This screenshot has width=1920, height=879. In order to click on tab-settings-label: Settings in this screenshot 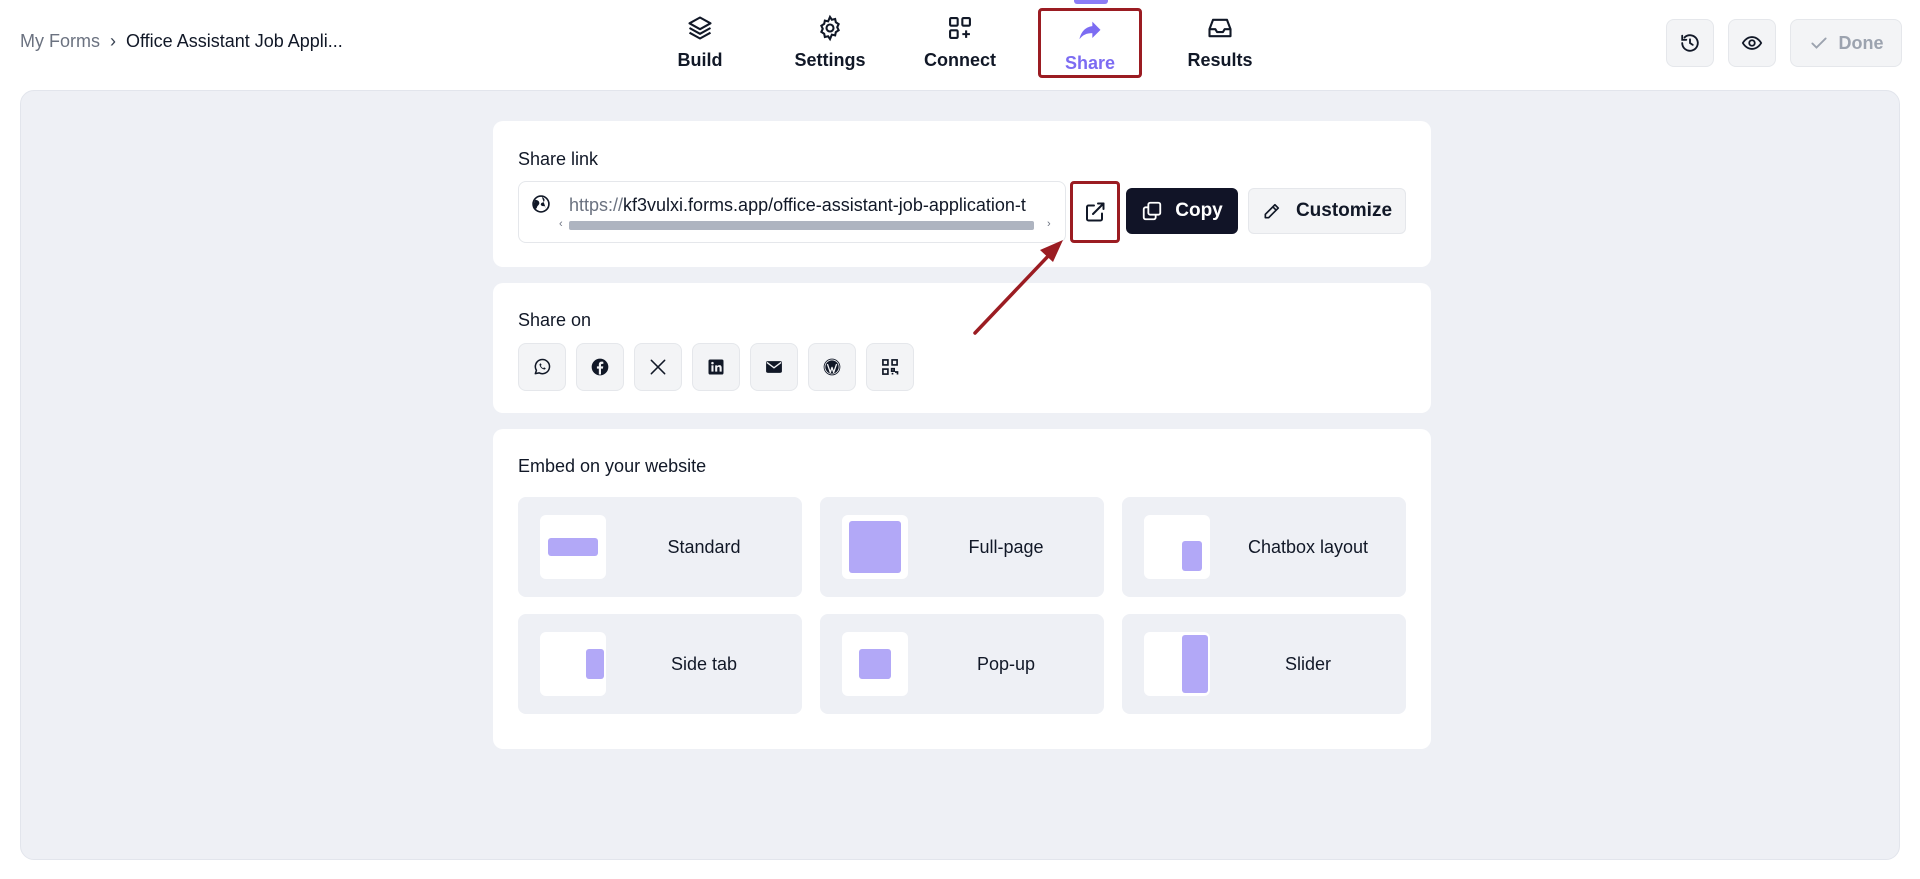, I will do `click(830, 60)`.